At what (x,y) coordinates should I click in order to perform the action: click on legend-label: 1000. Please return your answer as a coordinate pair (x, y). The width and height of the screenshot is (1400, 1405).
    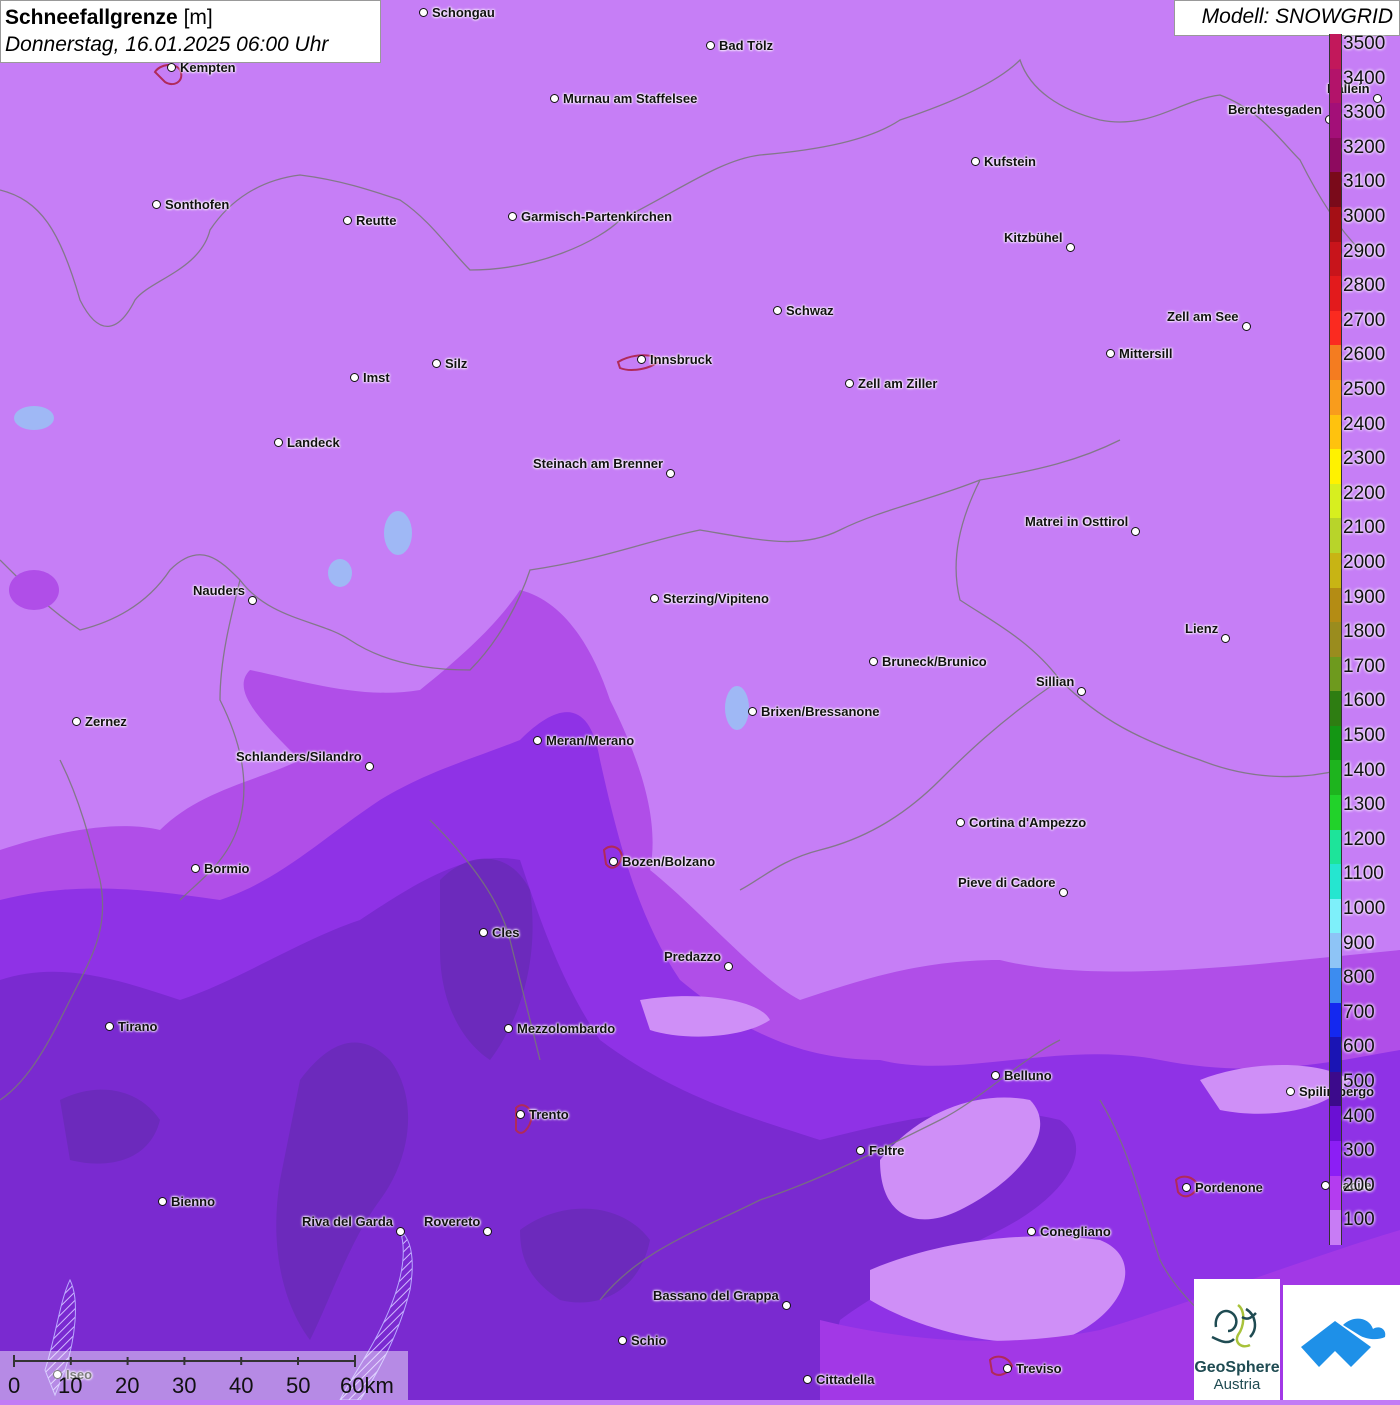
    Looking at the image, I should click on (1364, 908).